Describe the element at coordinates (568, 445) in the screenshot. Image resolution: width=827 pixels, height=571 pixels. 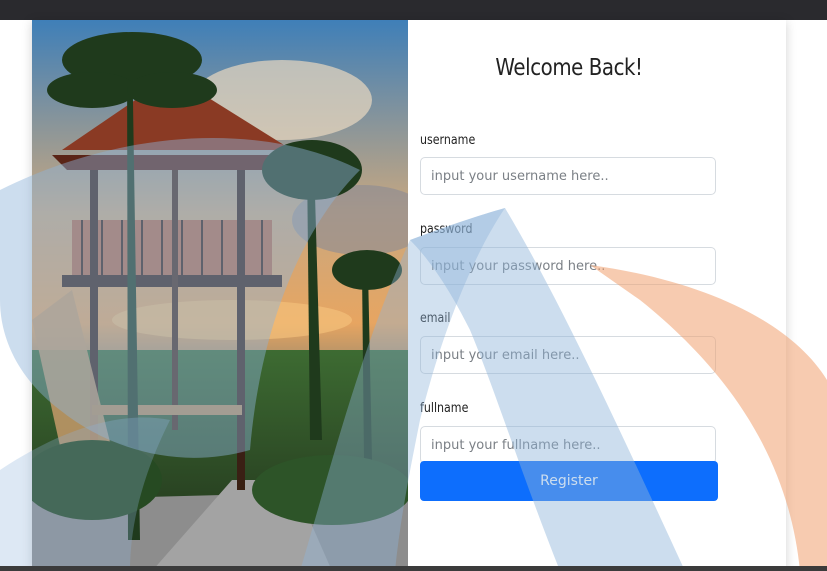
I see `fullname-input` at that location.